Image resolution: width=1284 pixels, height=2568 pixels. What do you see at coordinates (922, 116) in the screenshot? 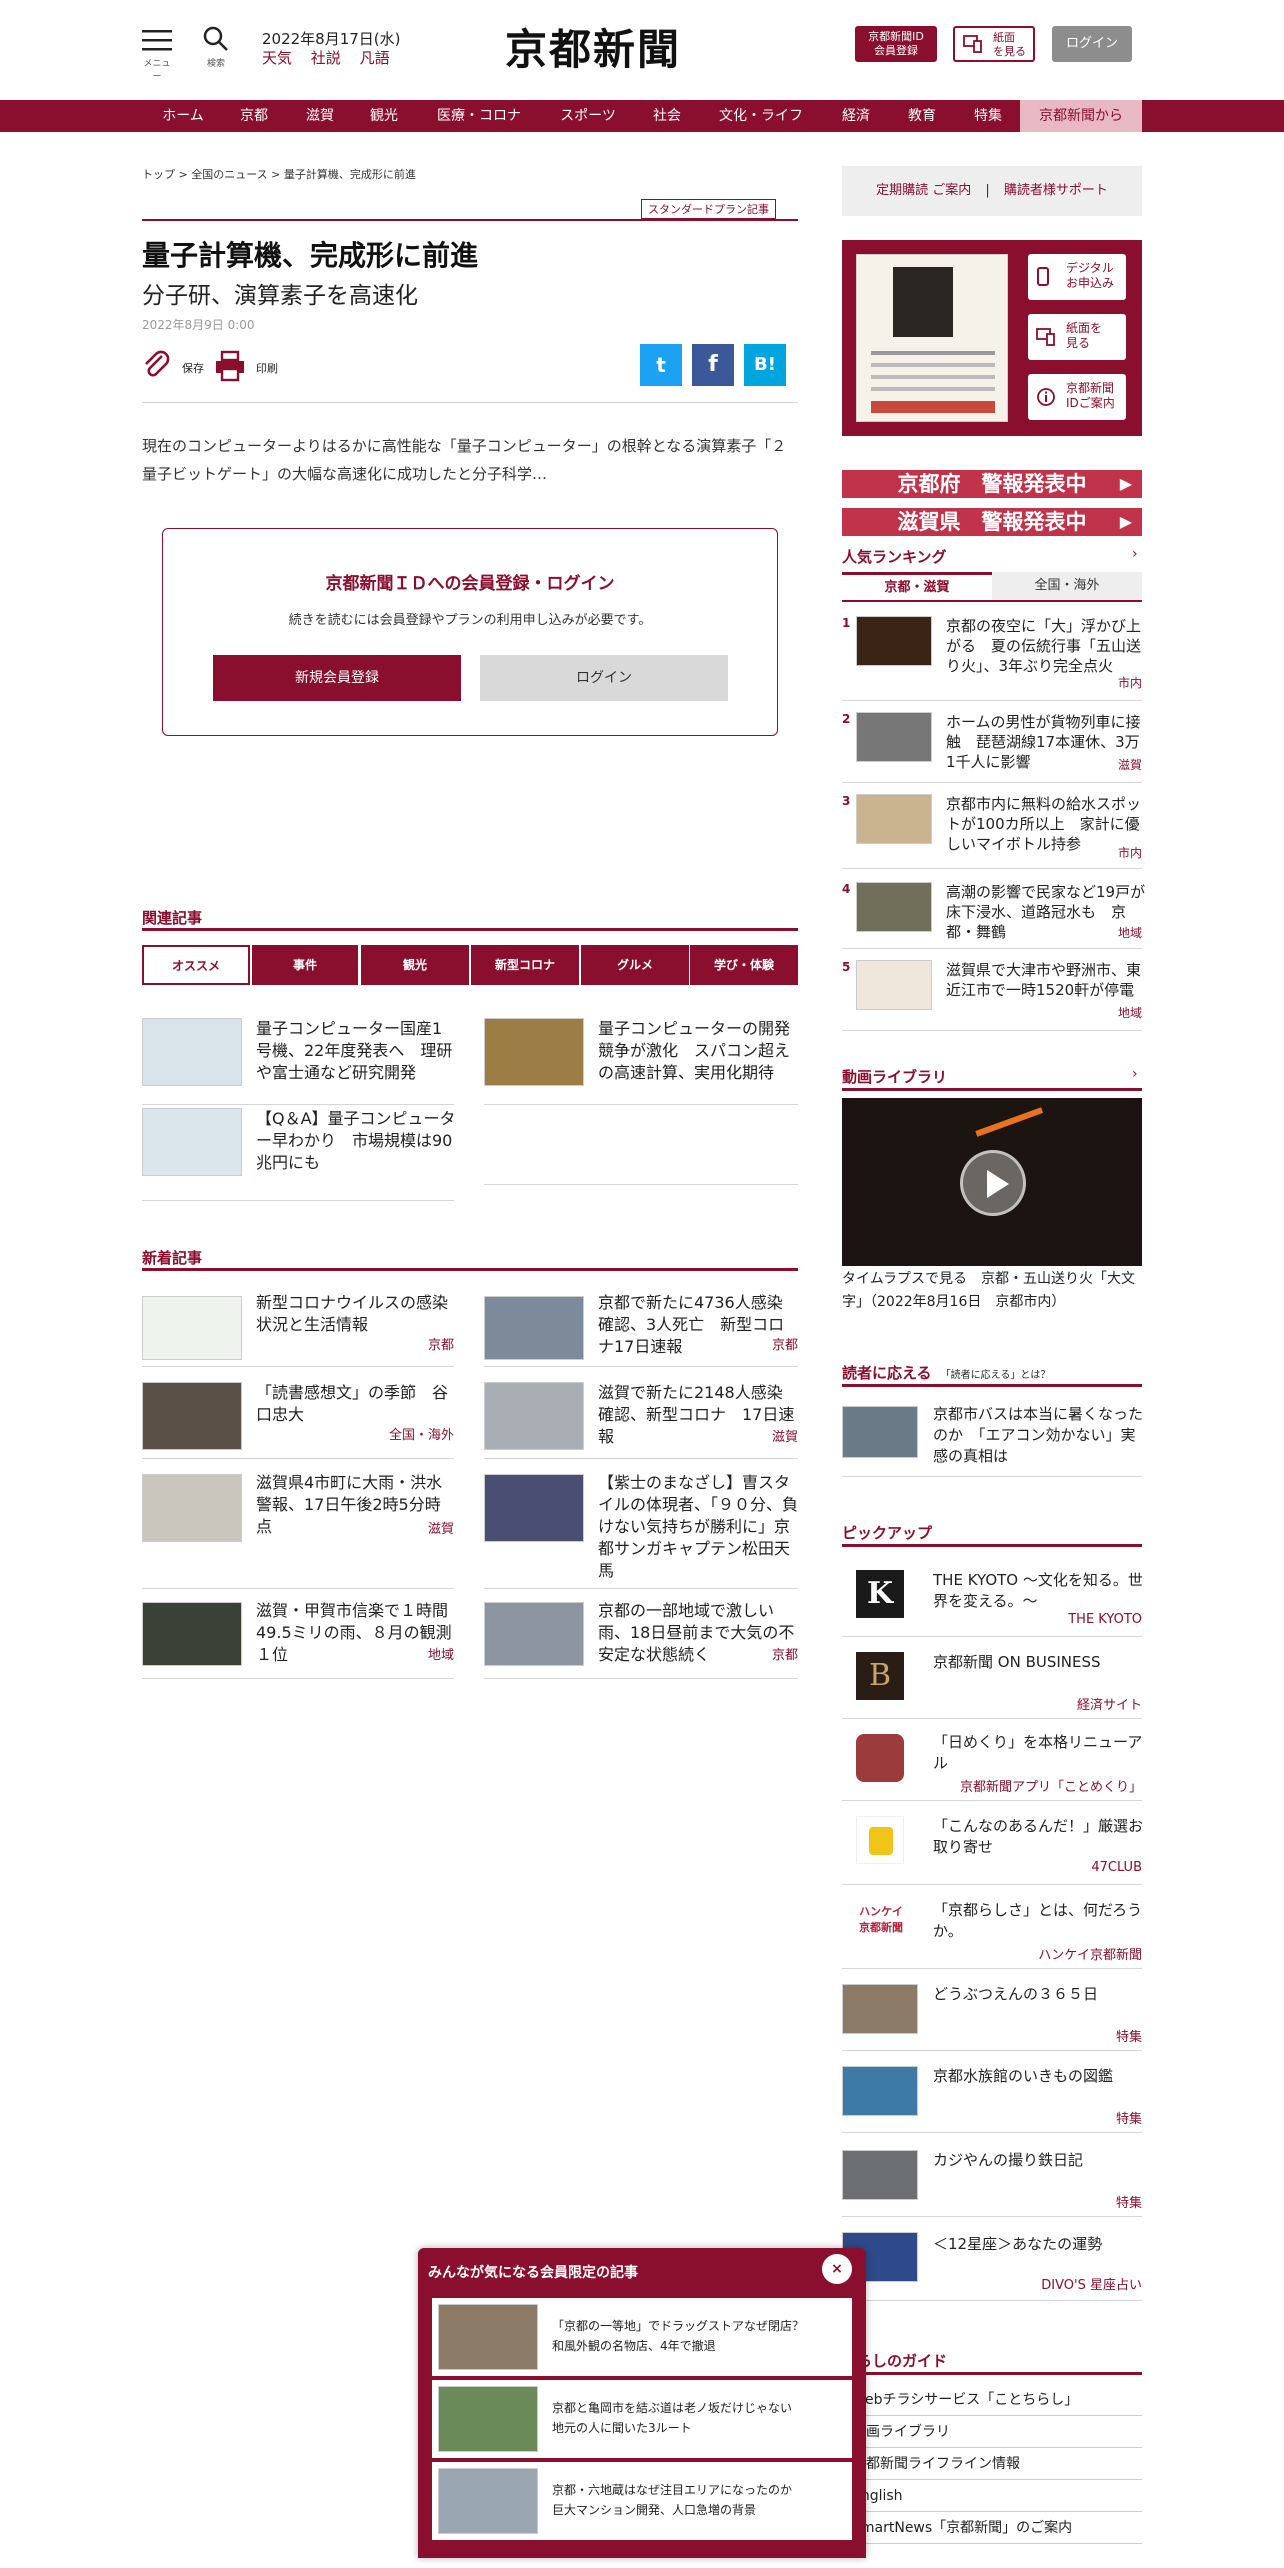
I see `nav-education: 教育` at bounding box center [922, 116].